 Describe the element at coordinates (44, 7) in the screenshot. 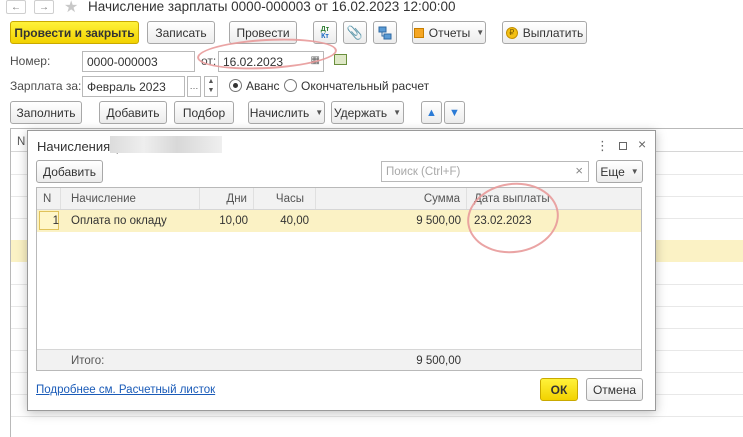

I see `forward-button: →` at that location.